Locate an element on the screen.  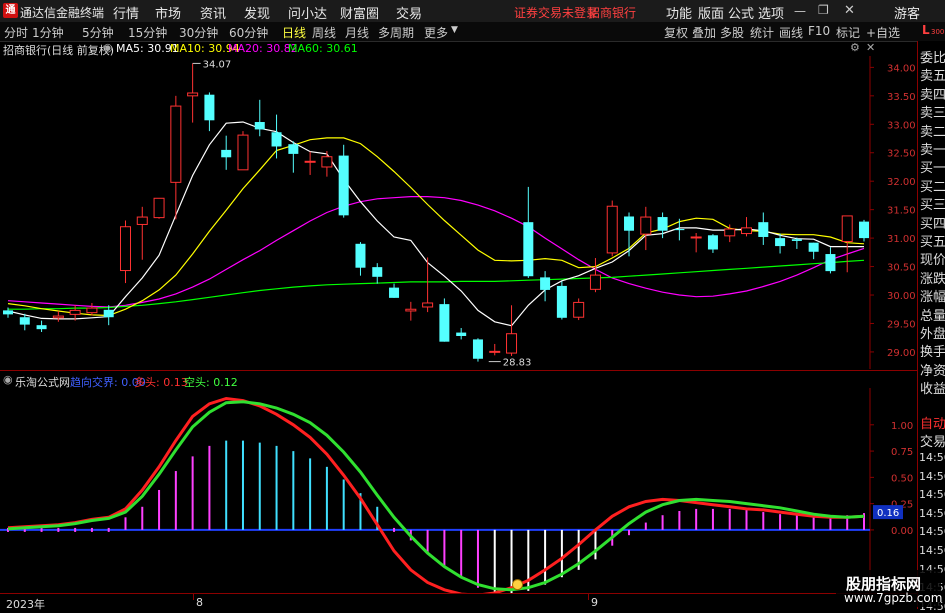
panel-header: L 300 is located at coordinates (932, 31).